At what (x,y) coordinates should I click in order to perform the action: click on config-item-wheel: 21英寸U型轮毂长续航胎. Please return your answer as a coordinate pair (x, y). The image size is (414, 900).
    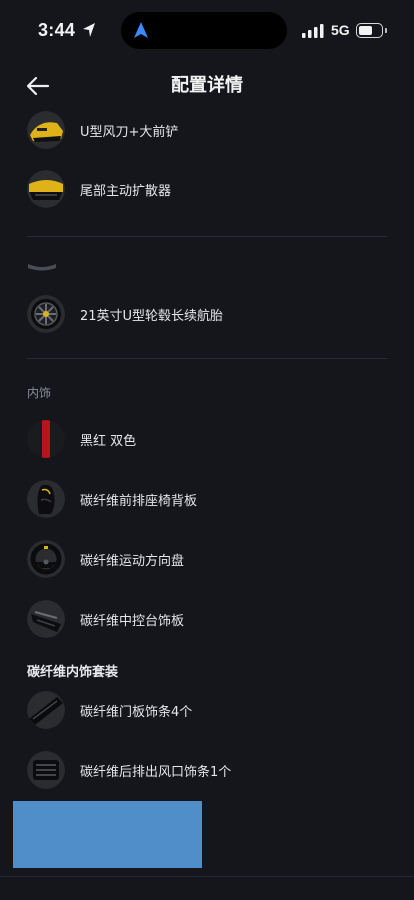
    Looking at the image, I should click on (125, 314).